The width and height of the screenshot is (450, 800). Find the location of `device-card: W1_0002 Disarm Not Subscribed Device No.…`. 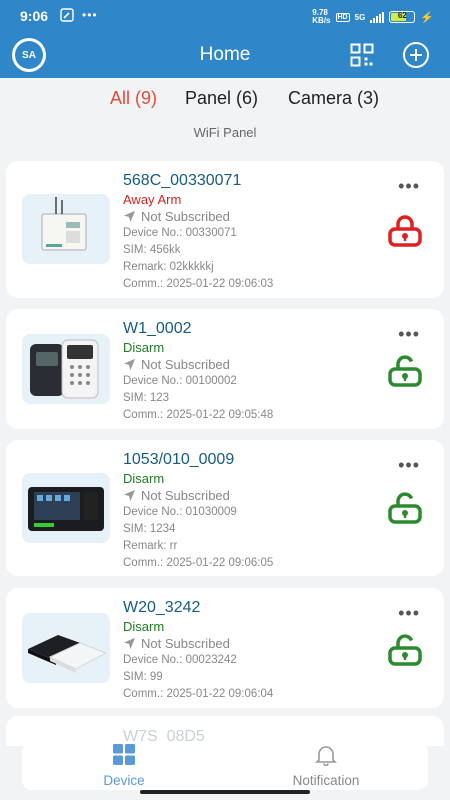

device-card: W1_0002 Disarm Not Subscribed Device No.… is located at coordinates (225, 369).